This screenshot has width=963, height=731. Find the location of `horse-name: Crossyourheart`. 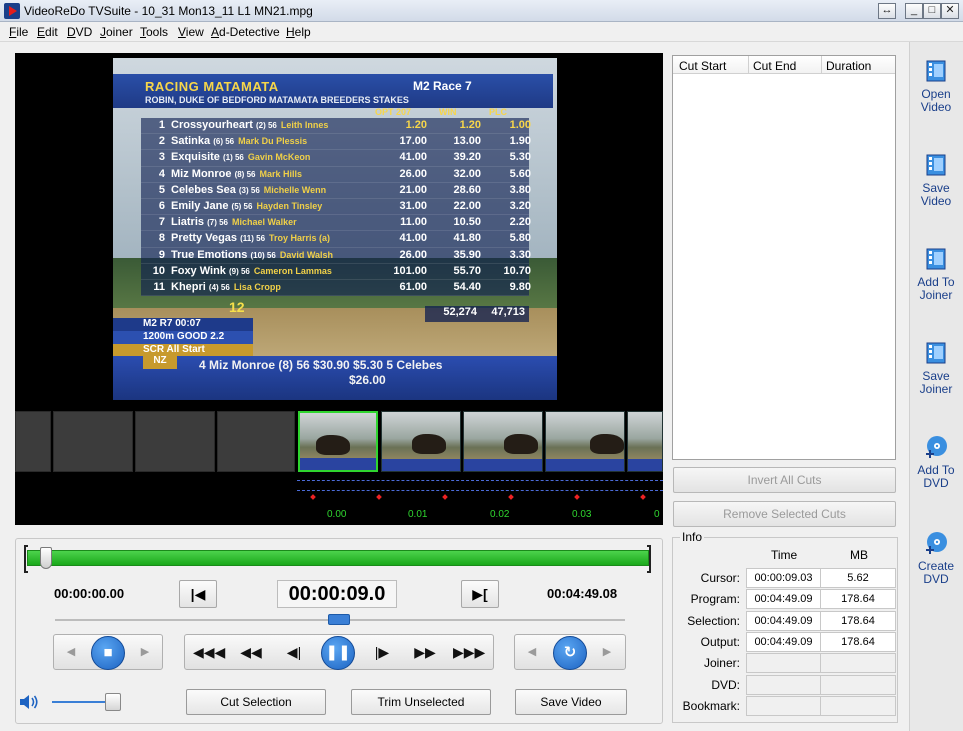

horse-name: Crossyourheart is located at coordinates (212, 125).